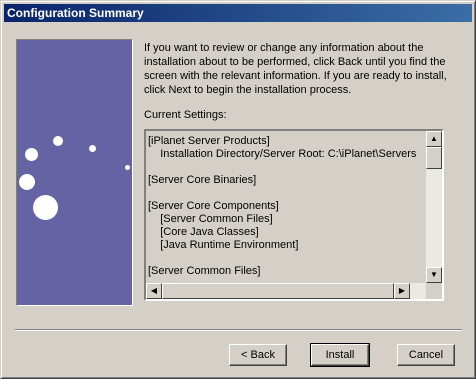 This screenshot has height=379, width=476. What do you see at coordinates (426, 355) in the screenshot?
I see `cancel-button: Cancel` at bounding box center [426, 355].